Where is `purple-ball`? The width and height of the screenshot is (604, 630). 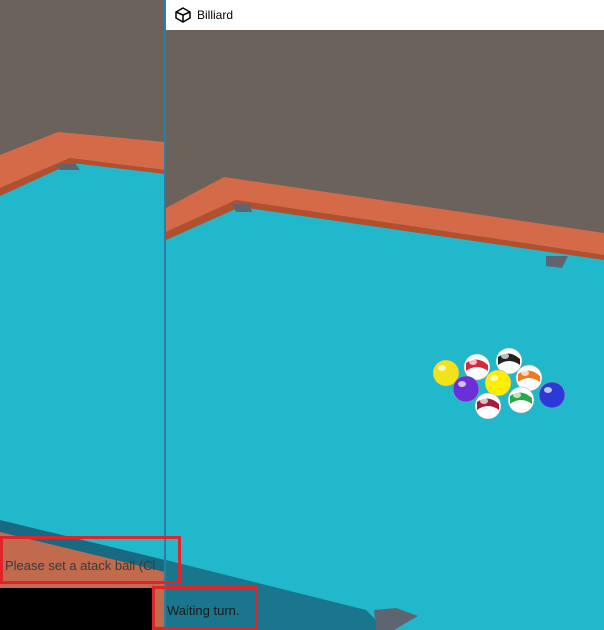
purple-ball is located at coordinates (466, 389).